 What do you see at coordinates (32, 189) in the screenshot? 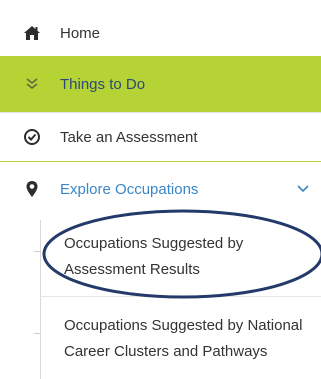
I see `map-marker-icon` at bounding box center [32, 189].